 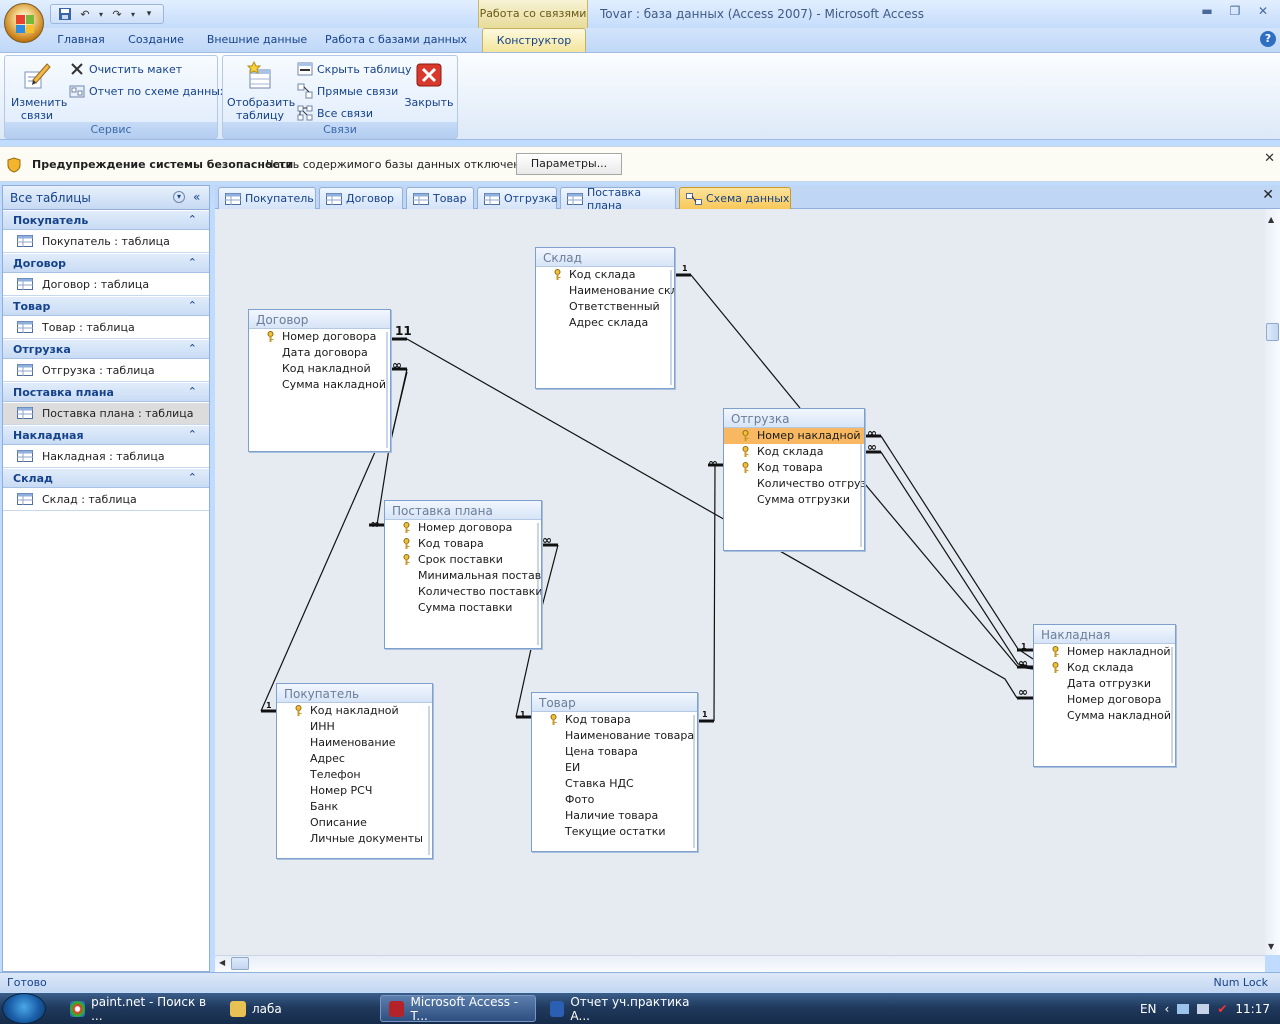 I want to click on field-row: Минимальная поставка, so click(x=463, y=576).